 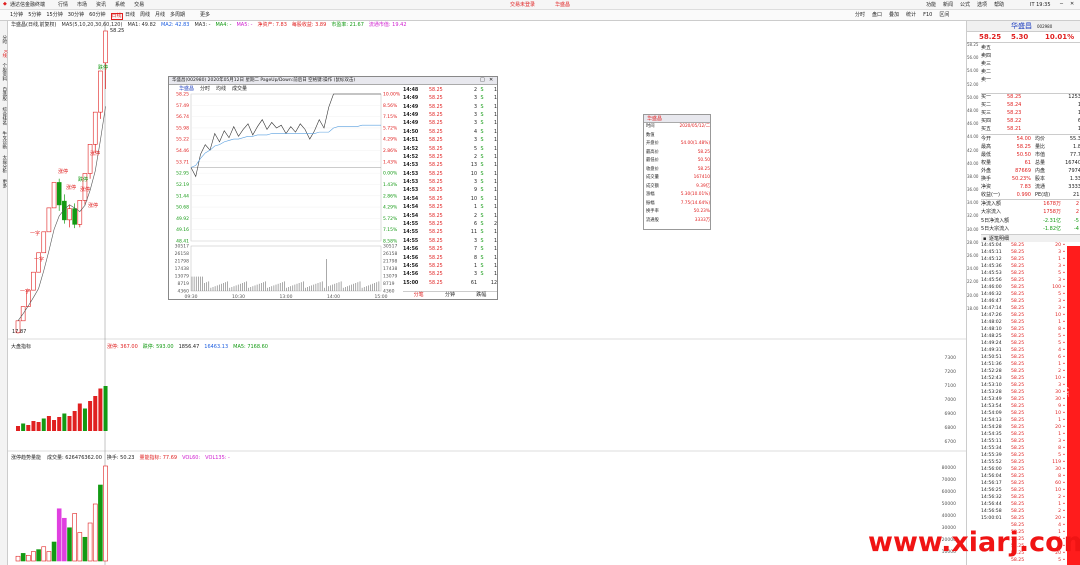 I want to click on tool-button: F10, so click(x=927, y=15).